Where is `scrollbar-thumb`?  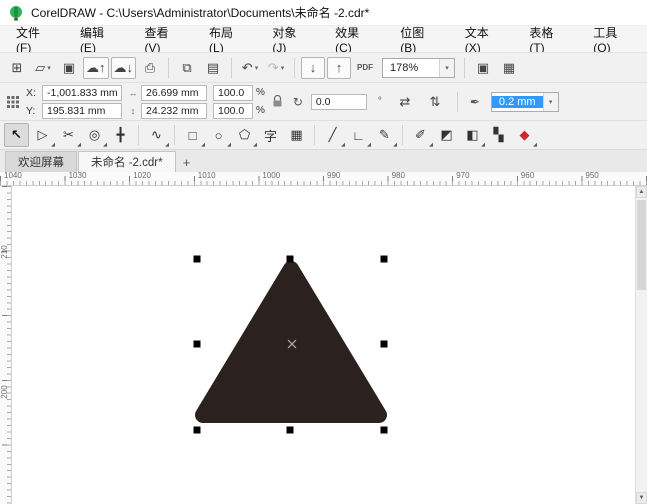 scrollbar-thumb is located at coordinates (641, 245).